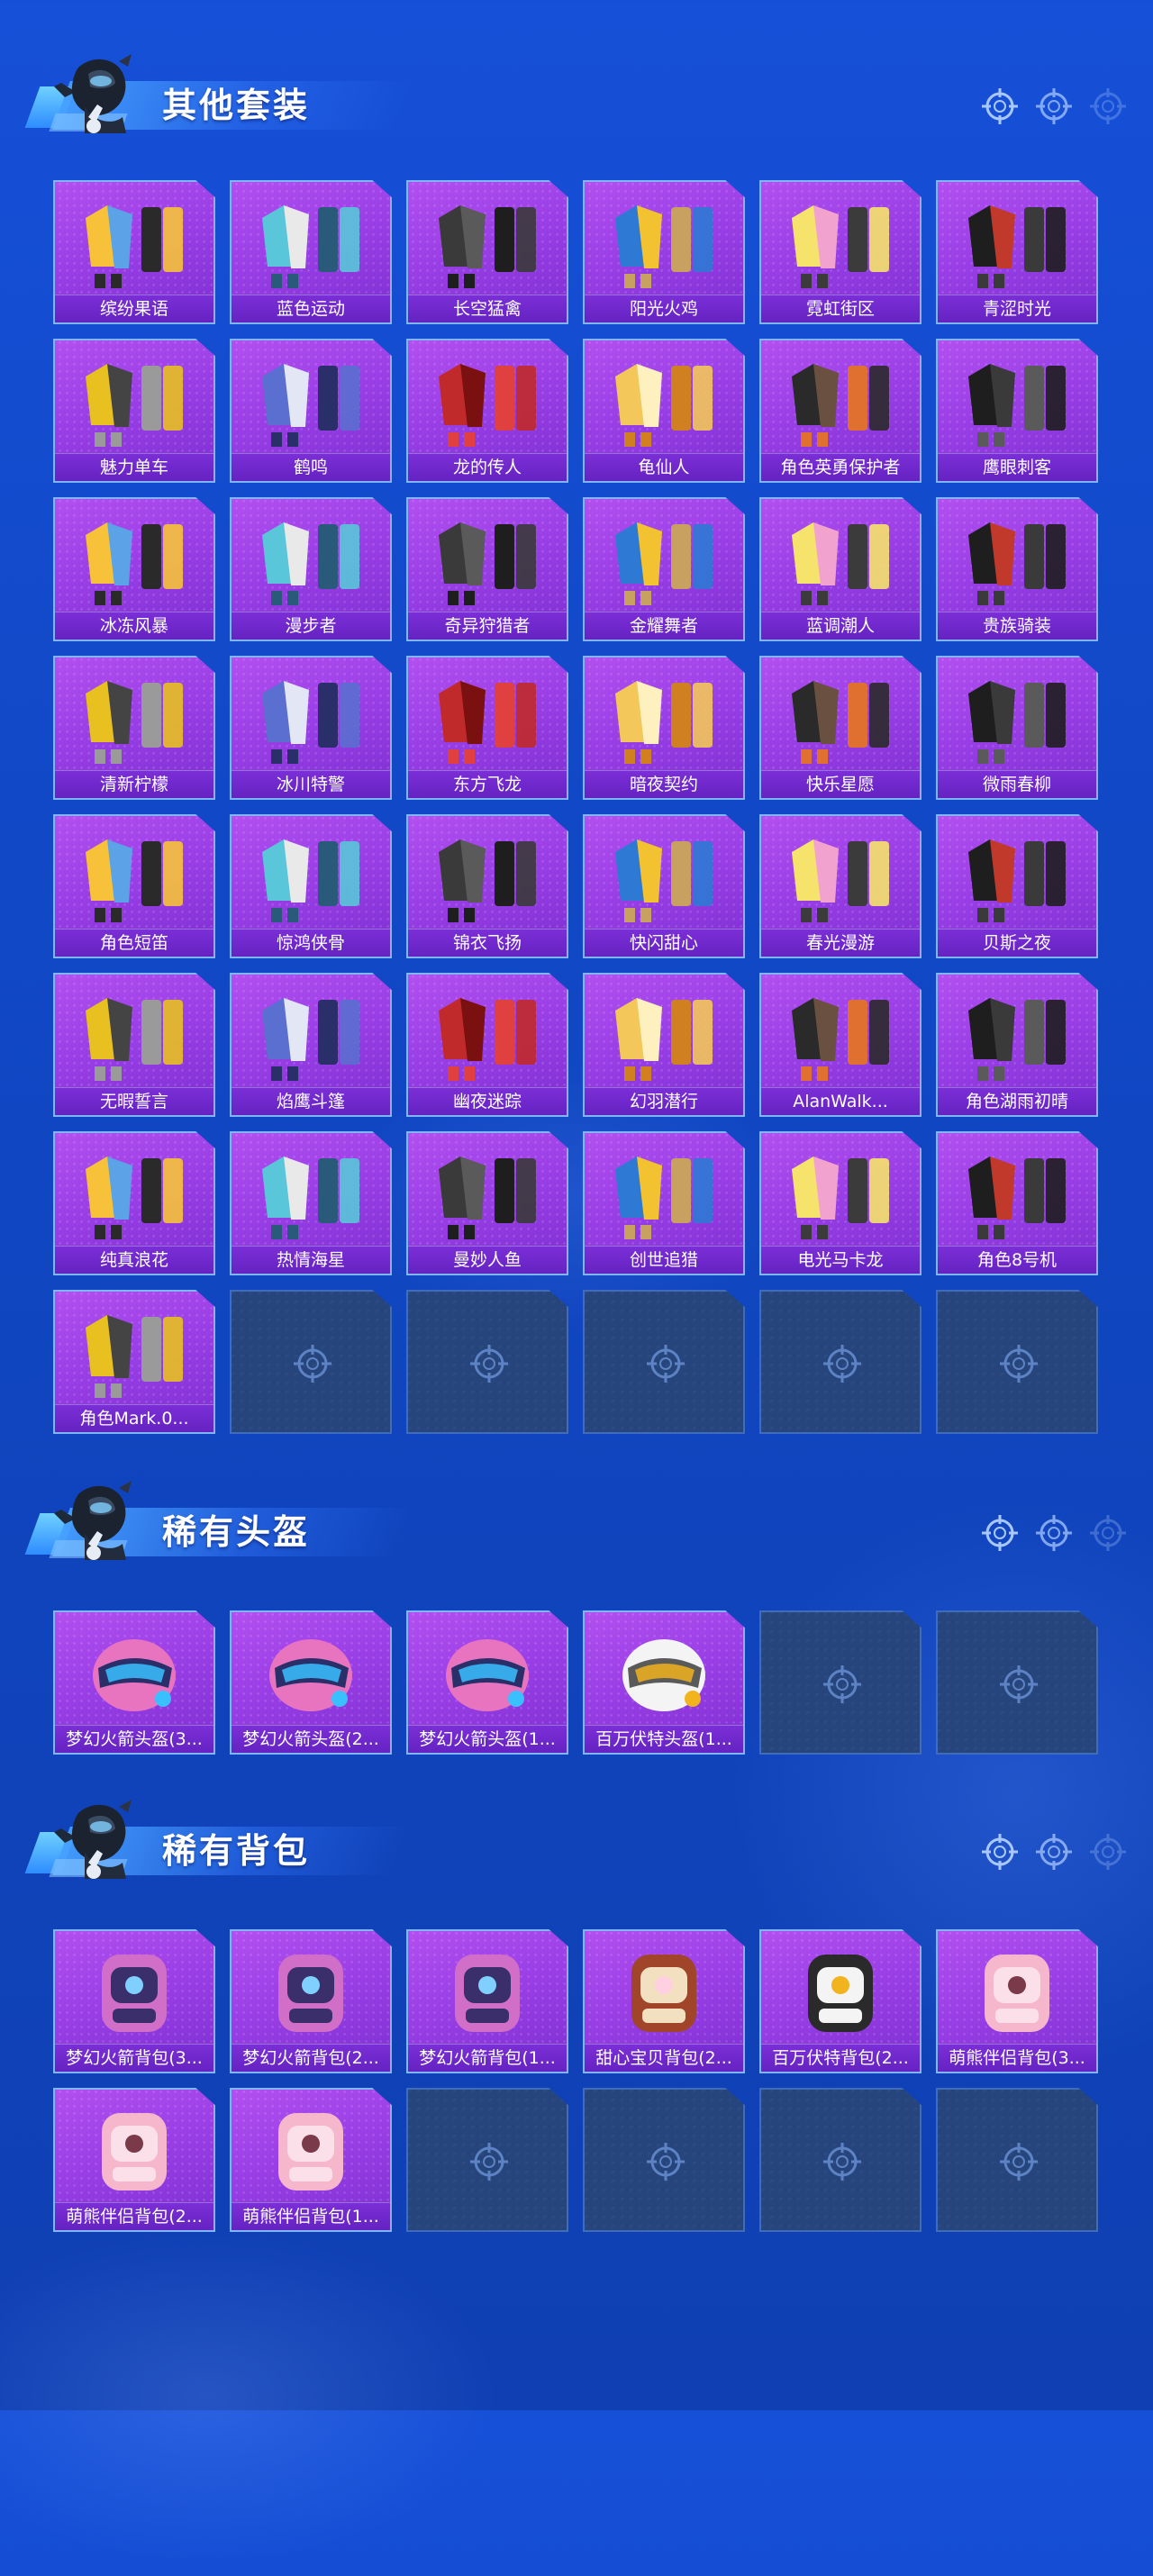  I want to click on item-card: 锦衣飞扬, so click(487, 886).